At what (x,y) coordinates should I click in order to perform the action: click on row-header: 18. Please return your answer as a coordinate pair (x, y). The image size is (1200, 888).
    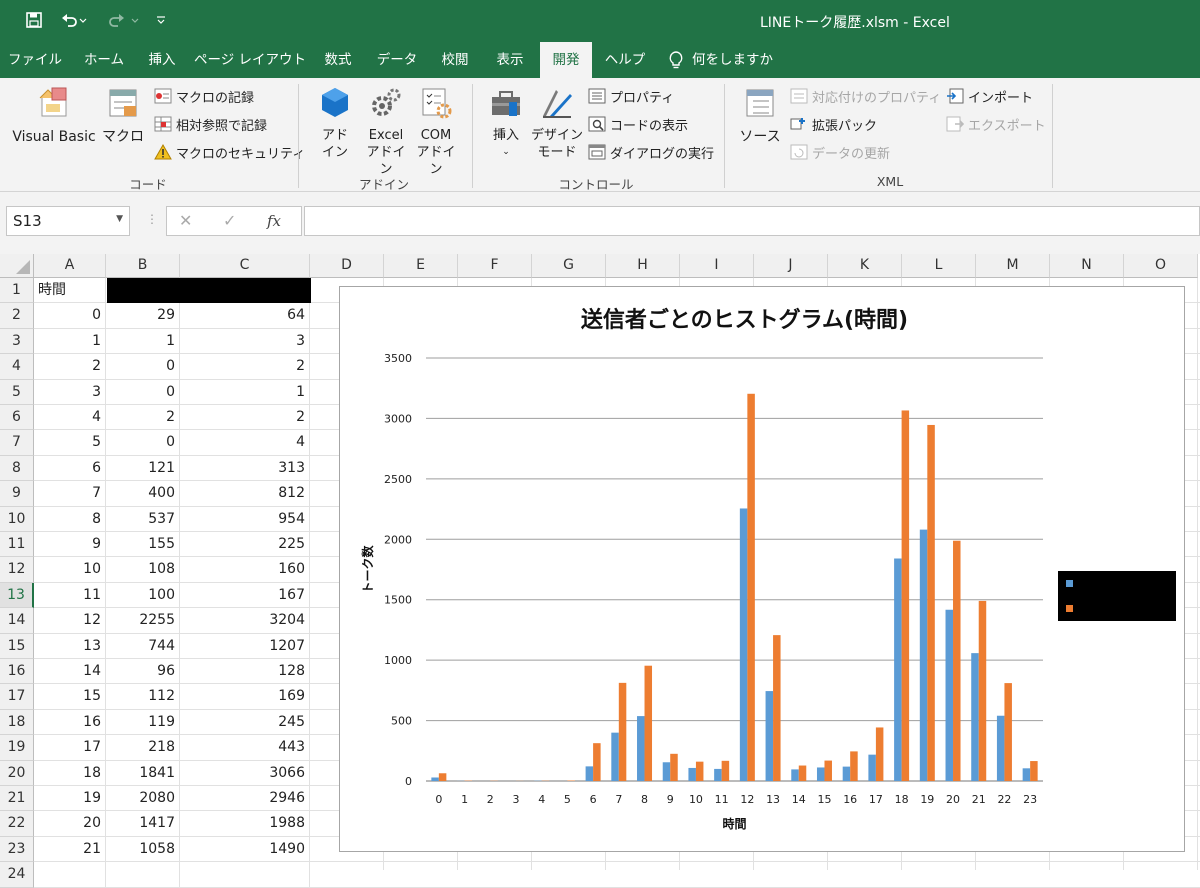
    Looking at the image, I should click on (17, 722).